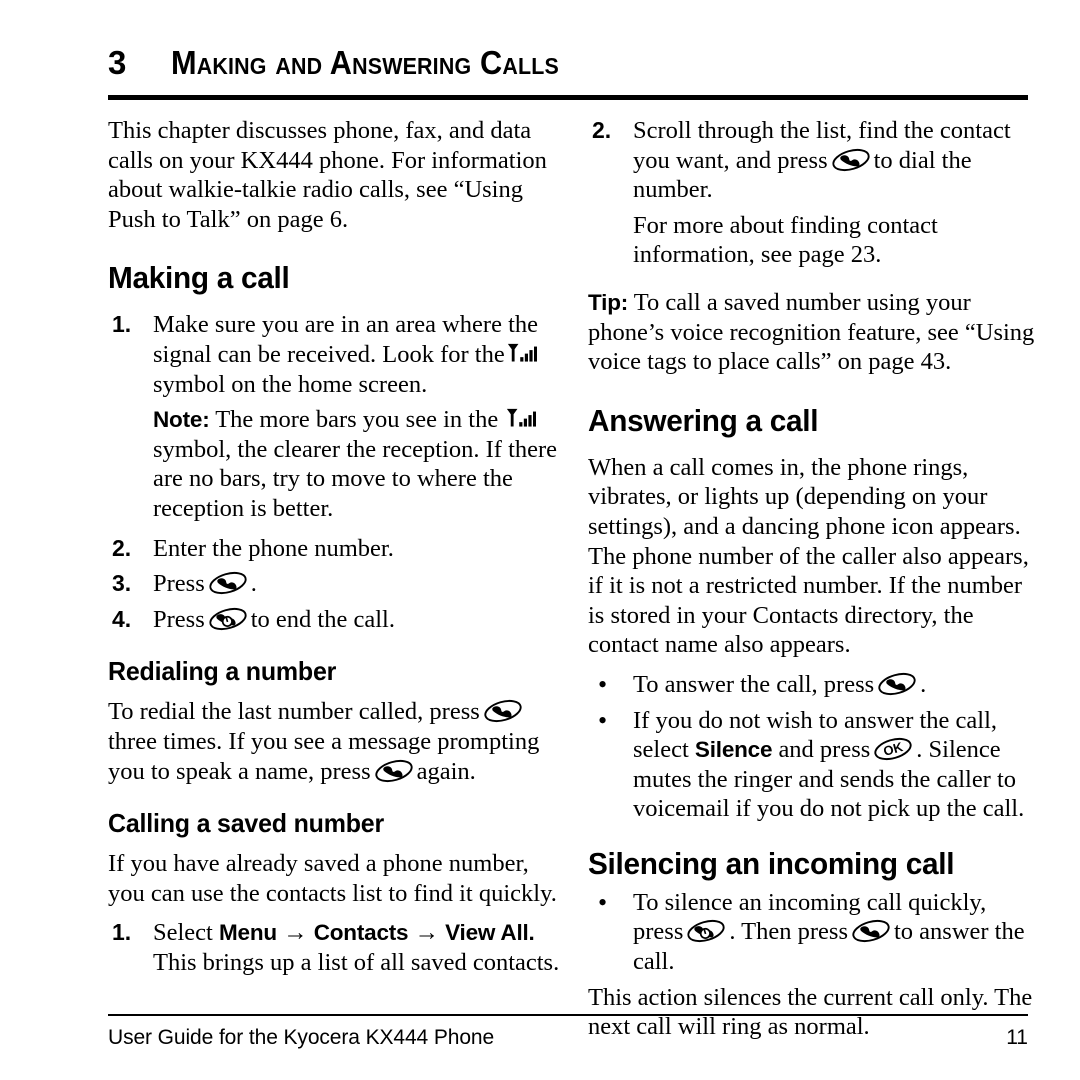 The width and height of the screenshot is (1080, 1080). I want to click on heading-answering-a-call: Answering a call, so click(703, 420).